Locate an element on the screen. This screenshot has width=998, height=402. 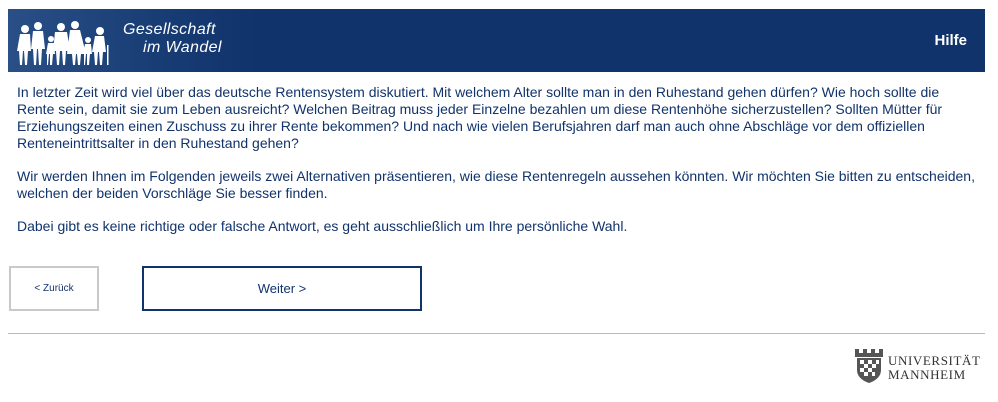
next-button: Weiter > is located at coordinates (282, 288).